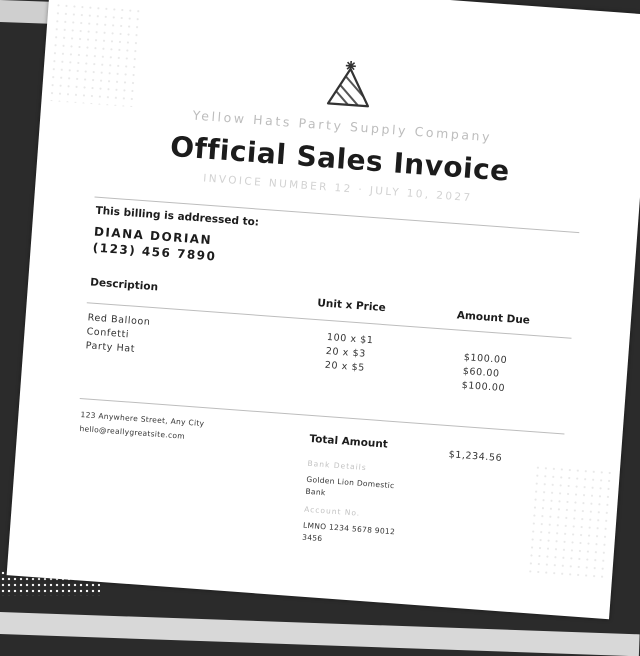 This screenshot has height=656, width=640. Describe the element at coordinates (351, 306) in the screenshot. I see `column-unit-price: Unit x Price` at that location.